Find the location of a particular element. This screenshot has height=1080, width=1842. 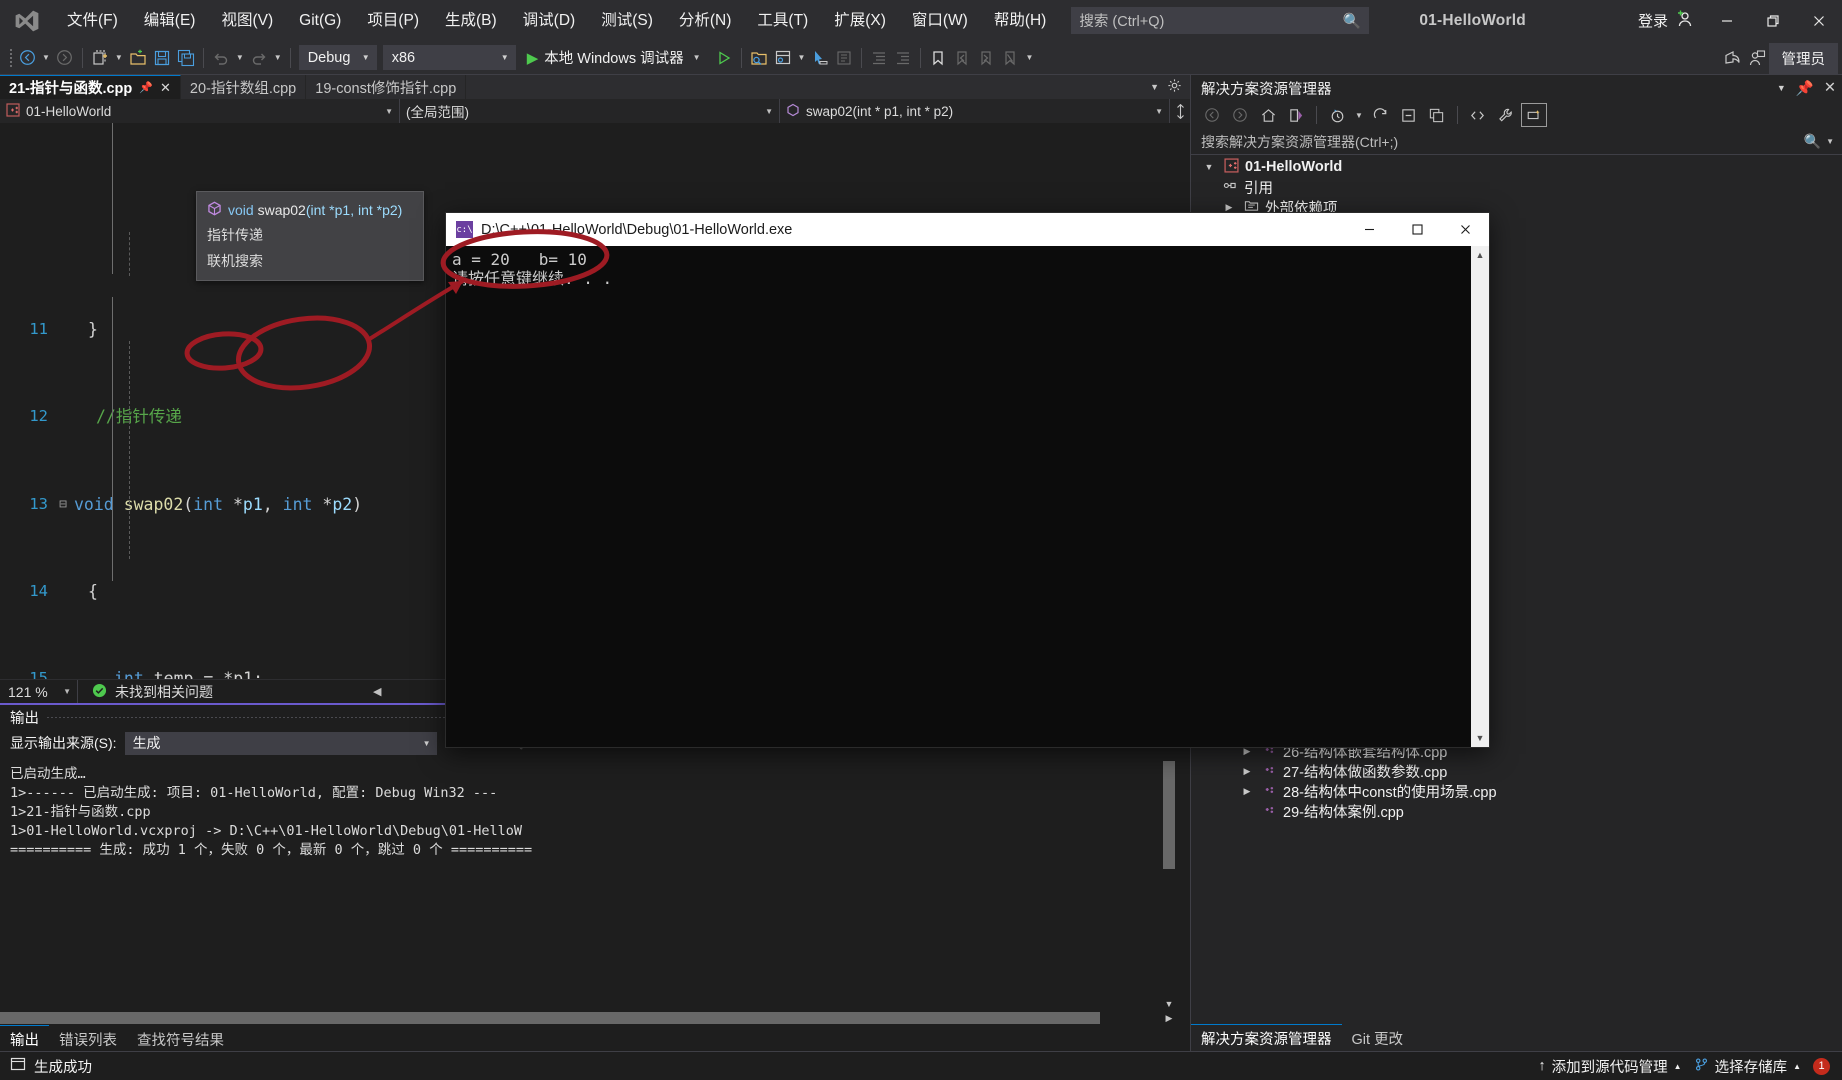

fold-collapse-icon: ⊟ is located at coordinates (63, 505).